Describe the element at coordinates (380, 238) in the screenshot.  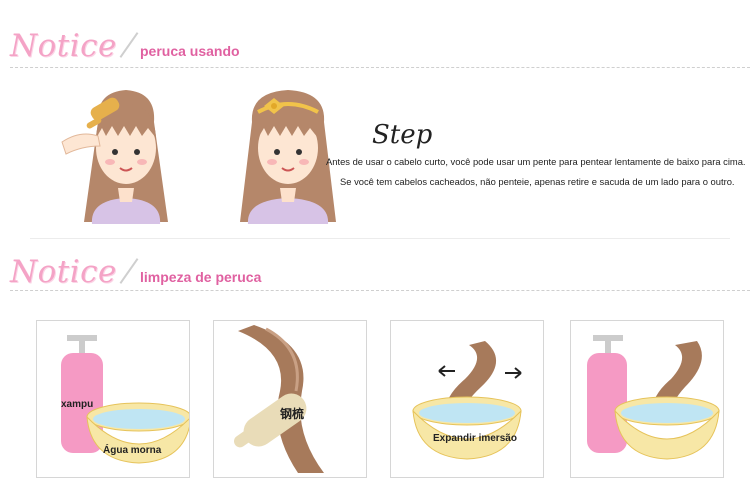
I see `section-separator` at that location.